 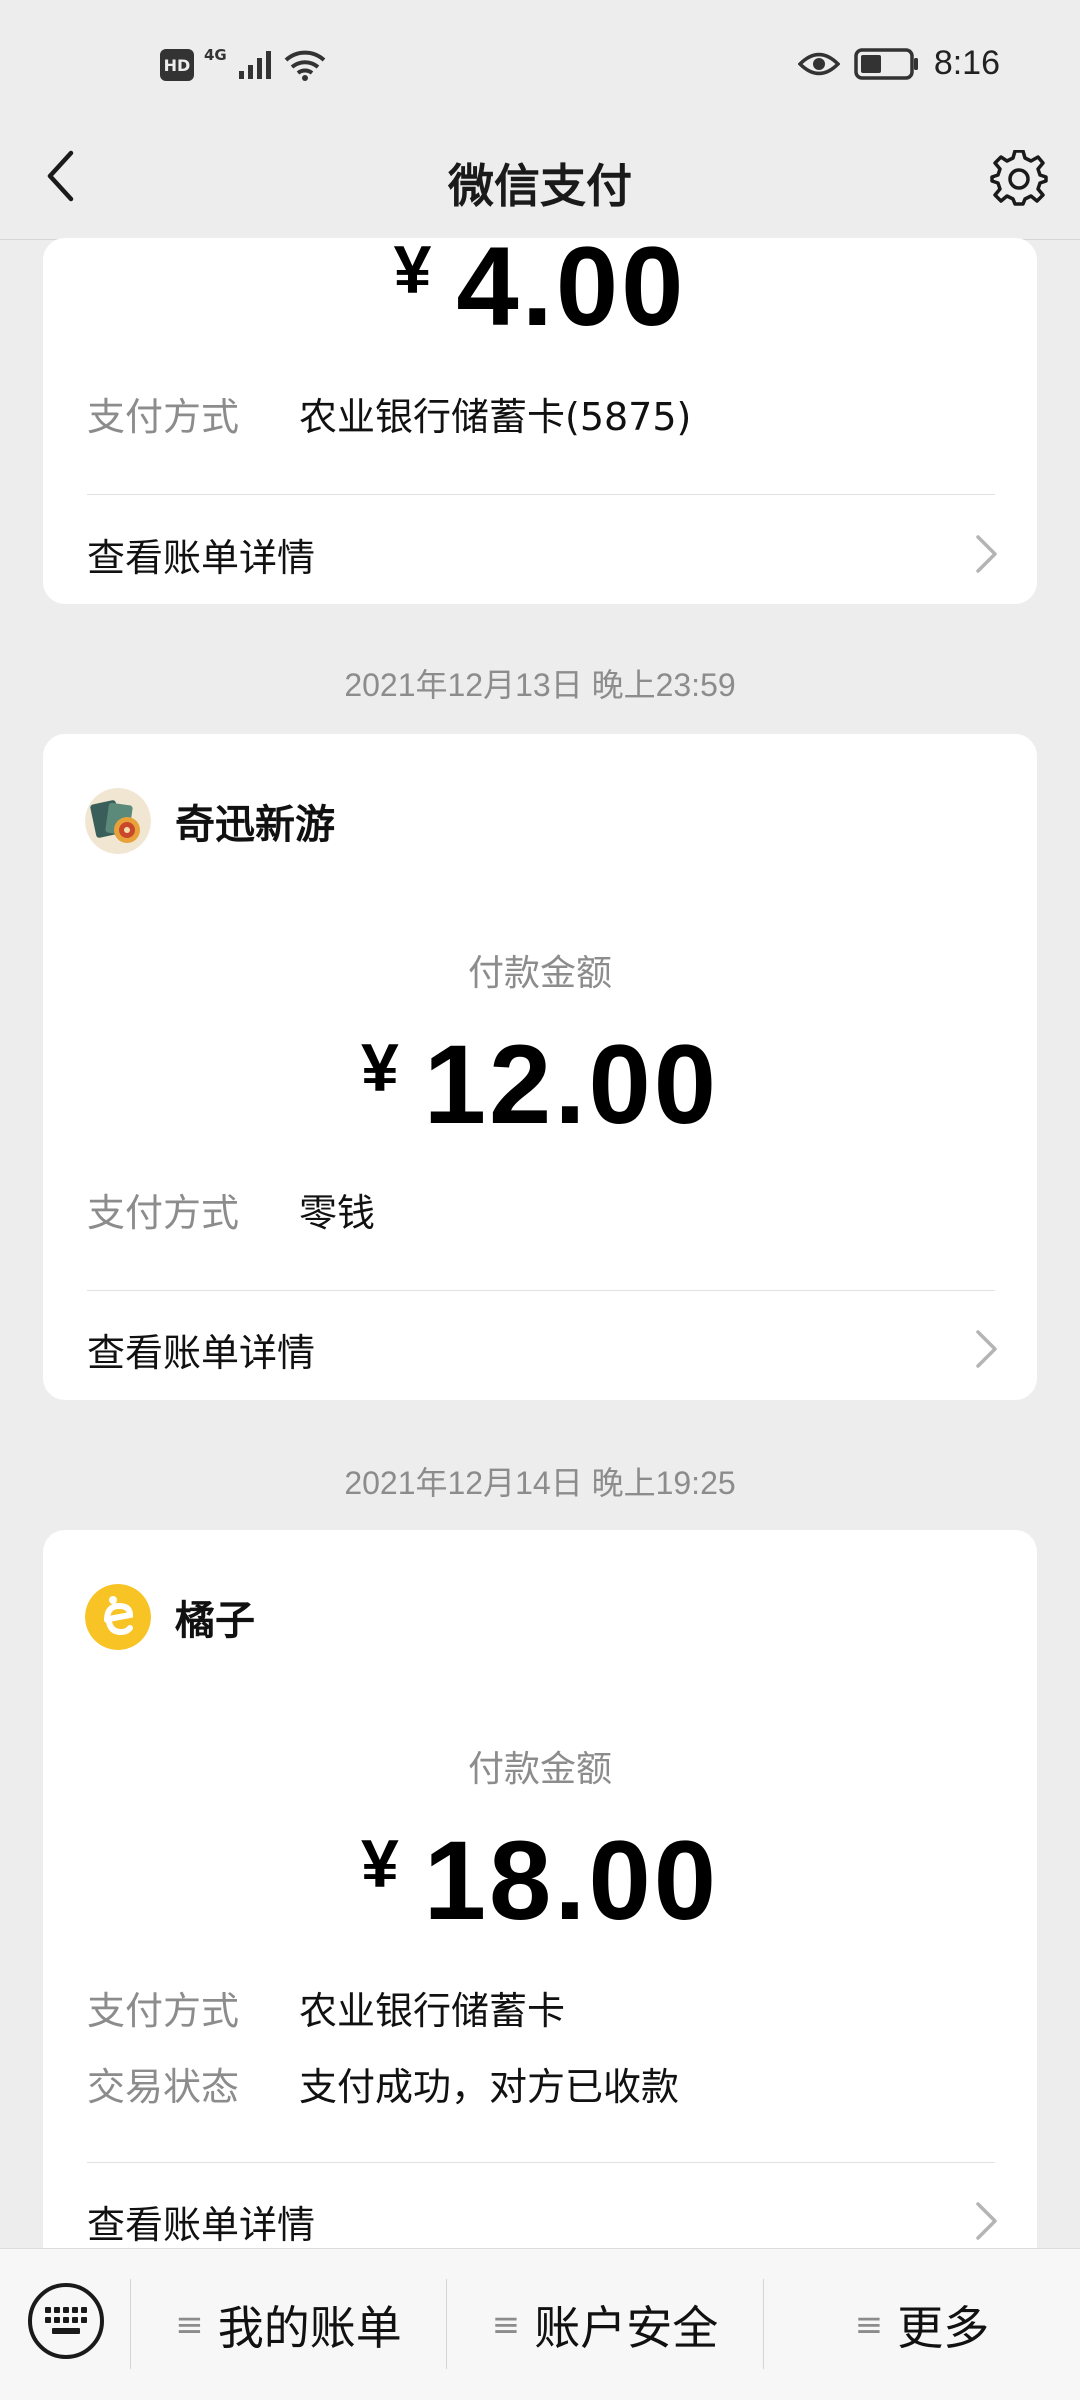 What do you see at coordinates (432, 2011) in the screenshot?
I see `field-value: 农业银行储蓄卡` at bounding box center [432, 2011].